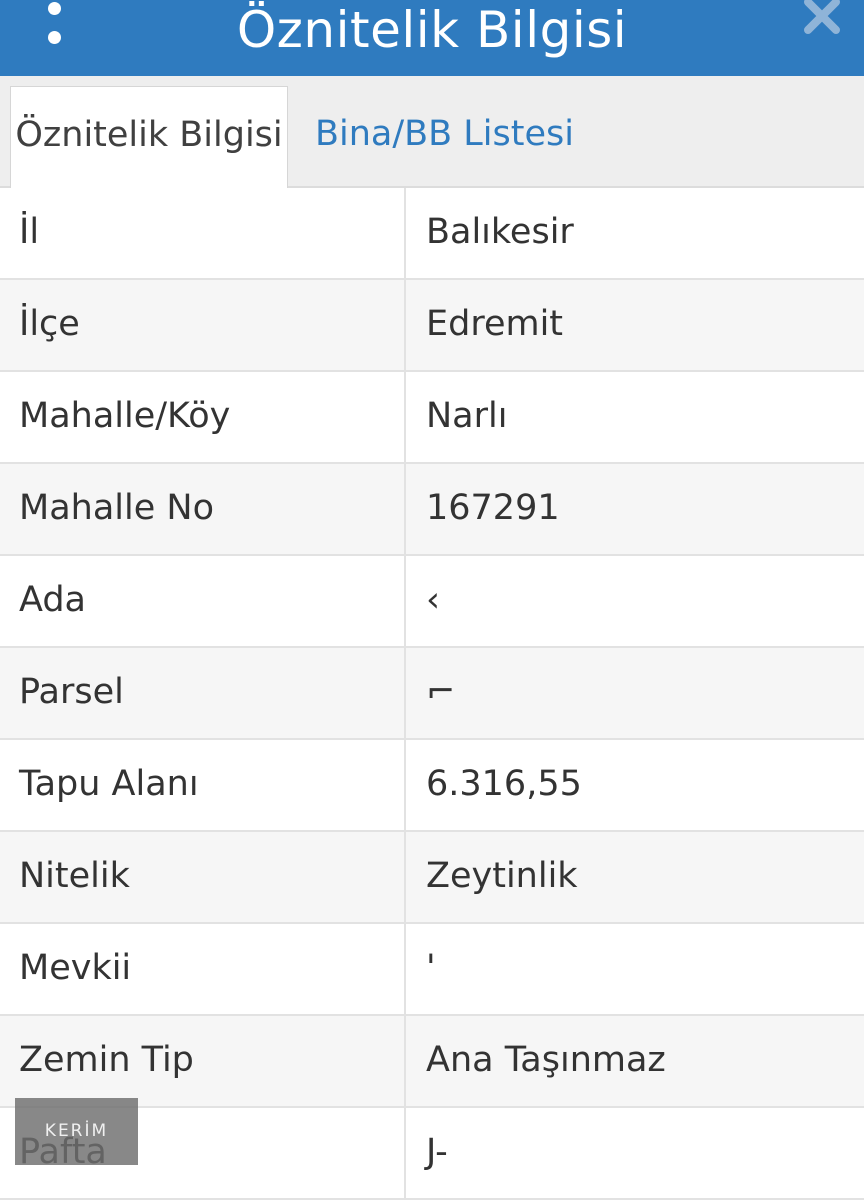 This screenshot has height=1200, width=864. What do you see at coordinates (546, 1060) in the screenshot?
I see `attribute-value: Ana Taşınmaz` at bounding box center [546, 1060].